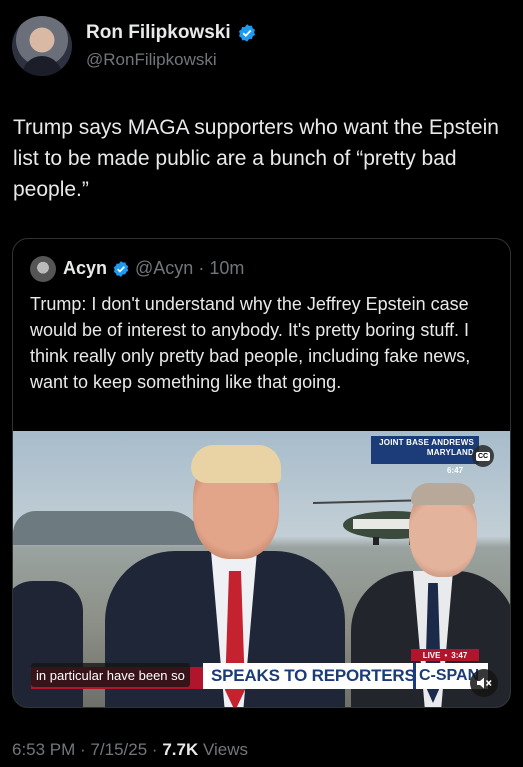 The width and height of the screenshot is (523, 767). I want to click on location-line1: JOINT BASE ANDREWS, so click(426, 442).